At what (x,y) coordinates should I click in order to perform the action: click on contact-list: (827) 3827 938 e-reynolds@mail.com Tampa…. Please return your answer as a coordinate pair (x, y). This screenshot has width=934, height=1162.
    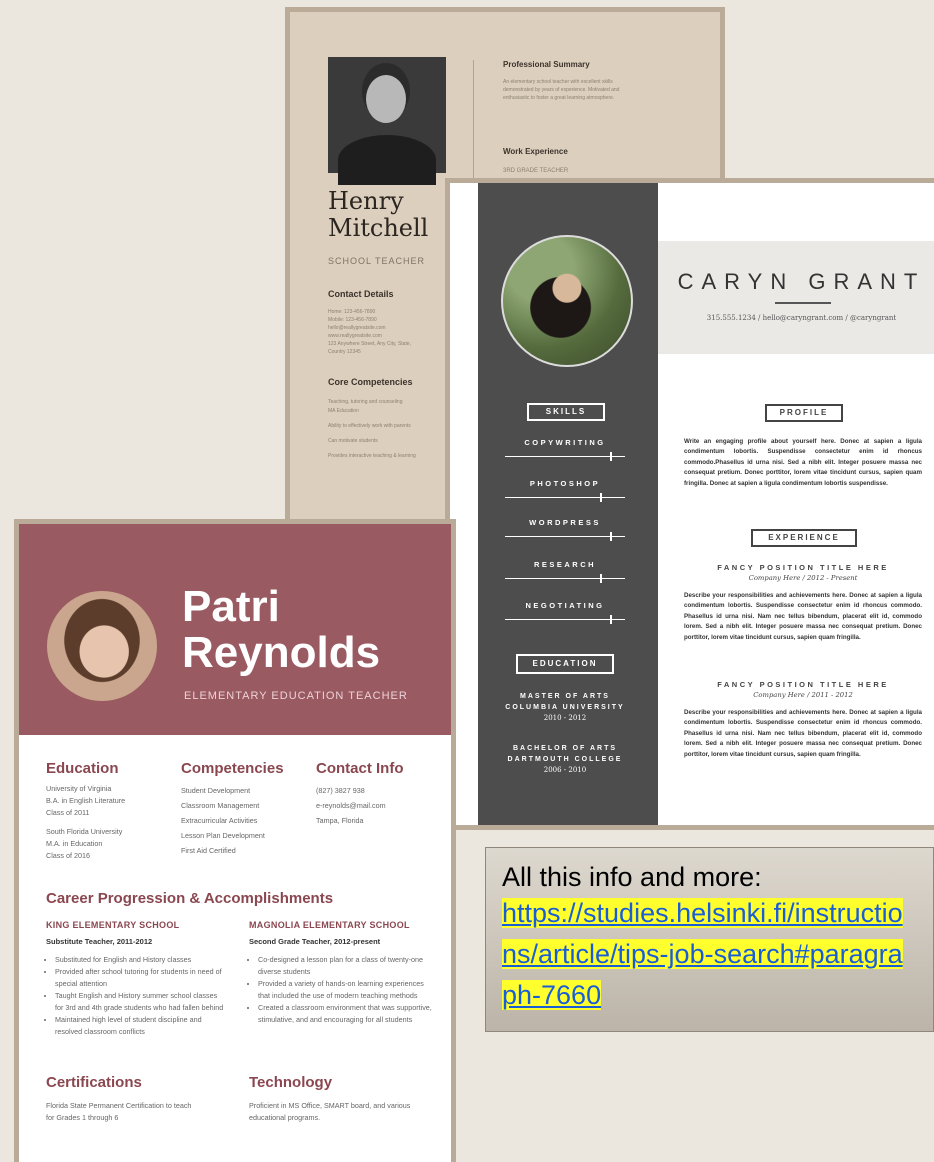
    Looking at the image, I should click on (378, 805).